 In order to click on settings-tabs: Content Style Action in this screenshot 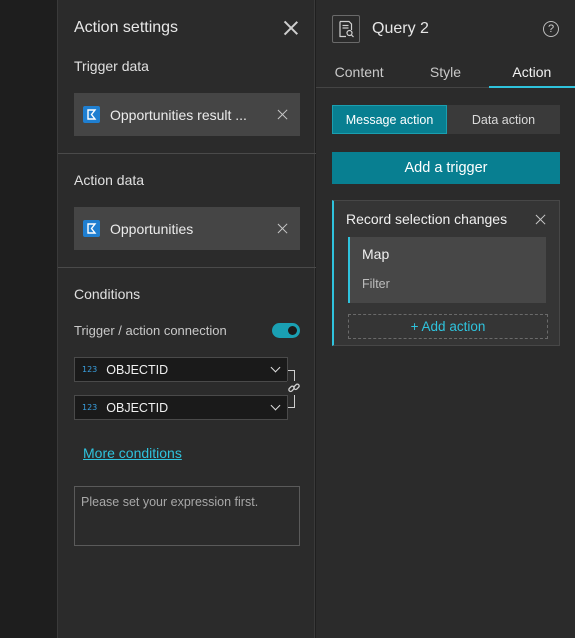, I will do `click(445, 73)`.